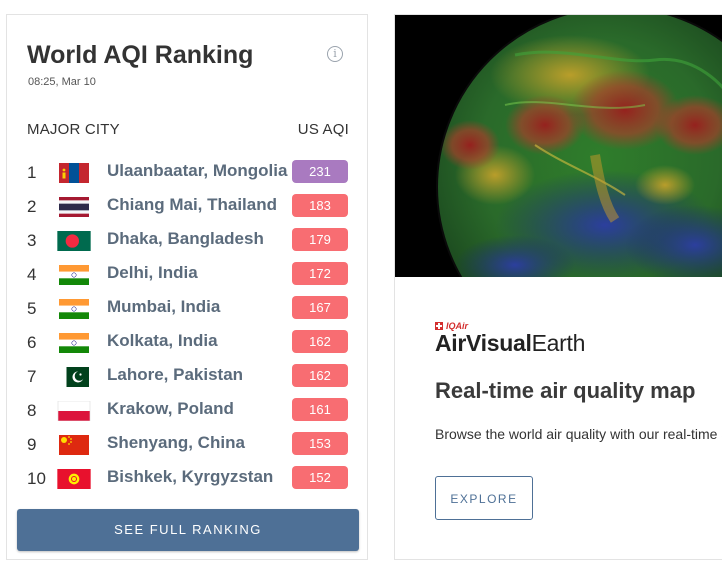 The image size is (722, 565). I want to click on aqi-badge: 167, so click(320, 307).